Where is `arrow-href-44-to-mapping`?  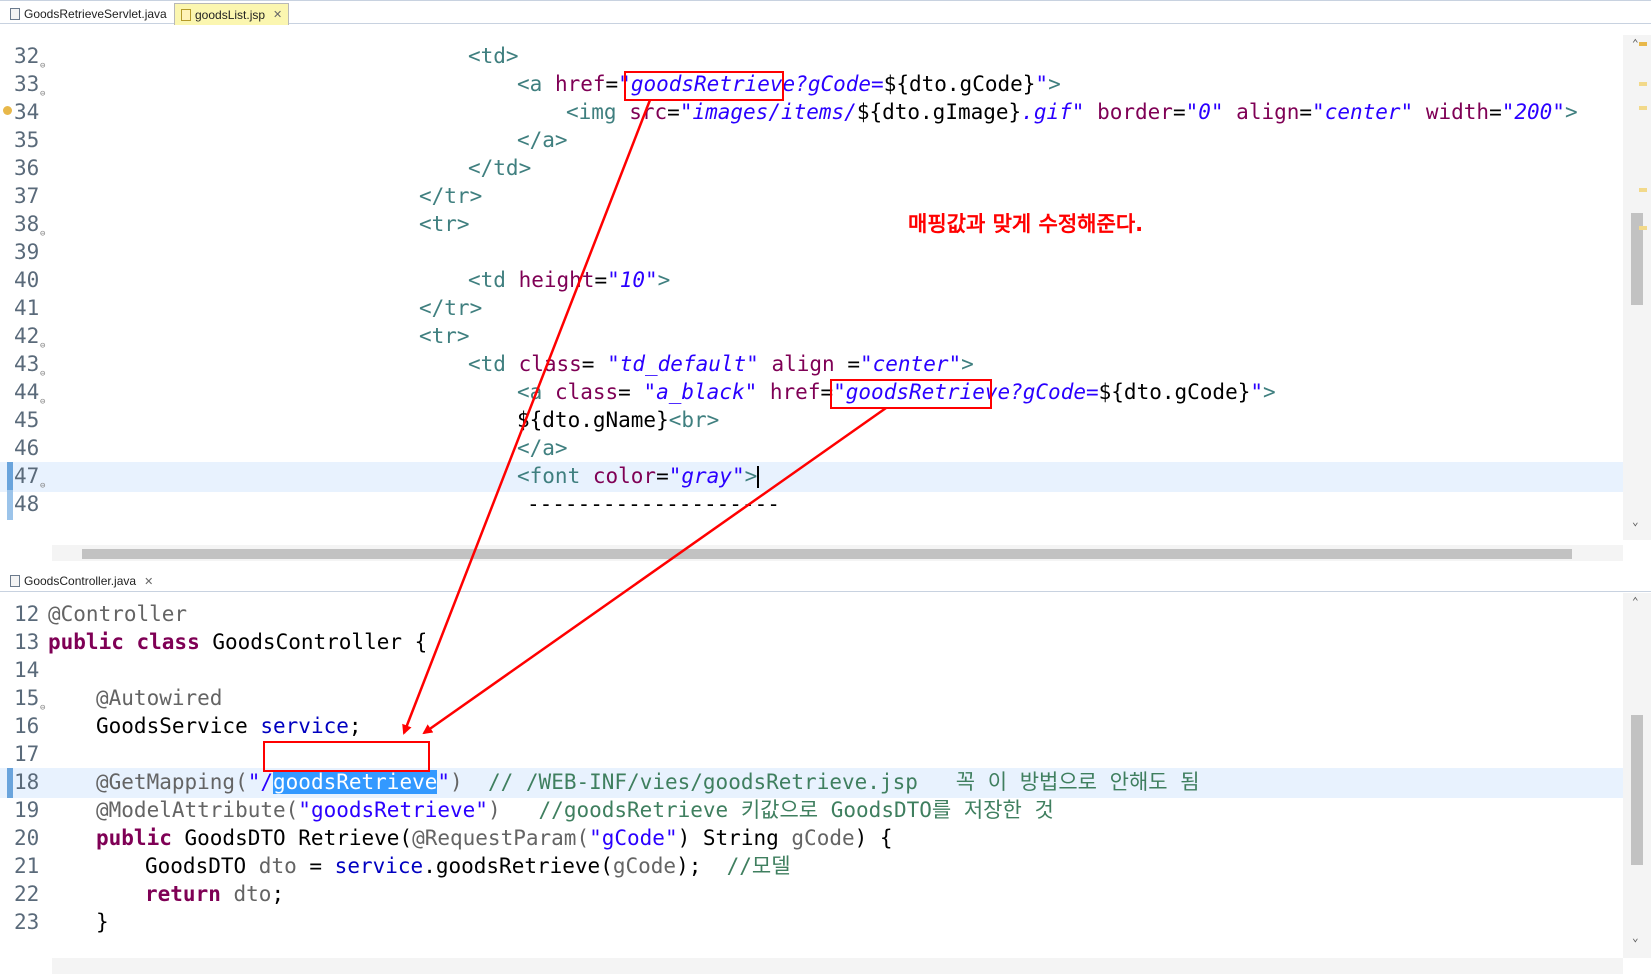 arrow-href-44-to-mapping is located at coordinates (654, 570).